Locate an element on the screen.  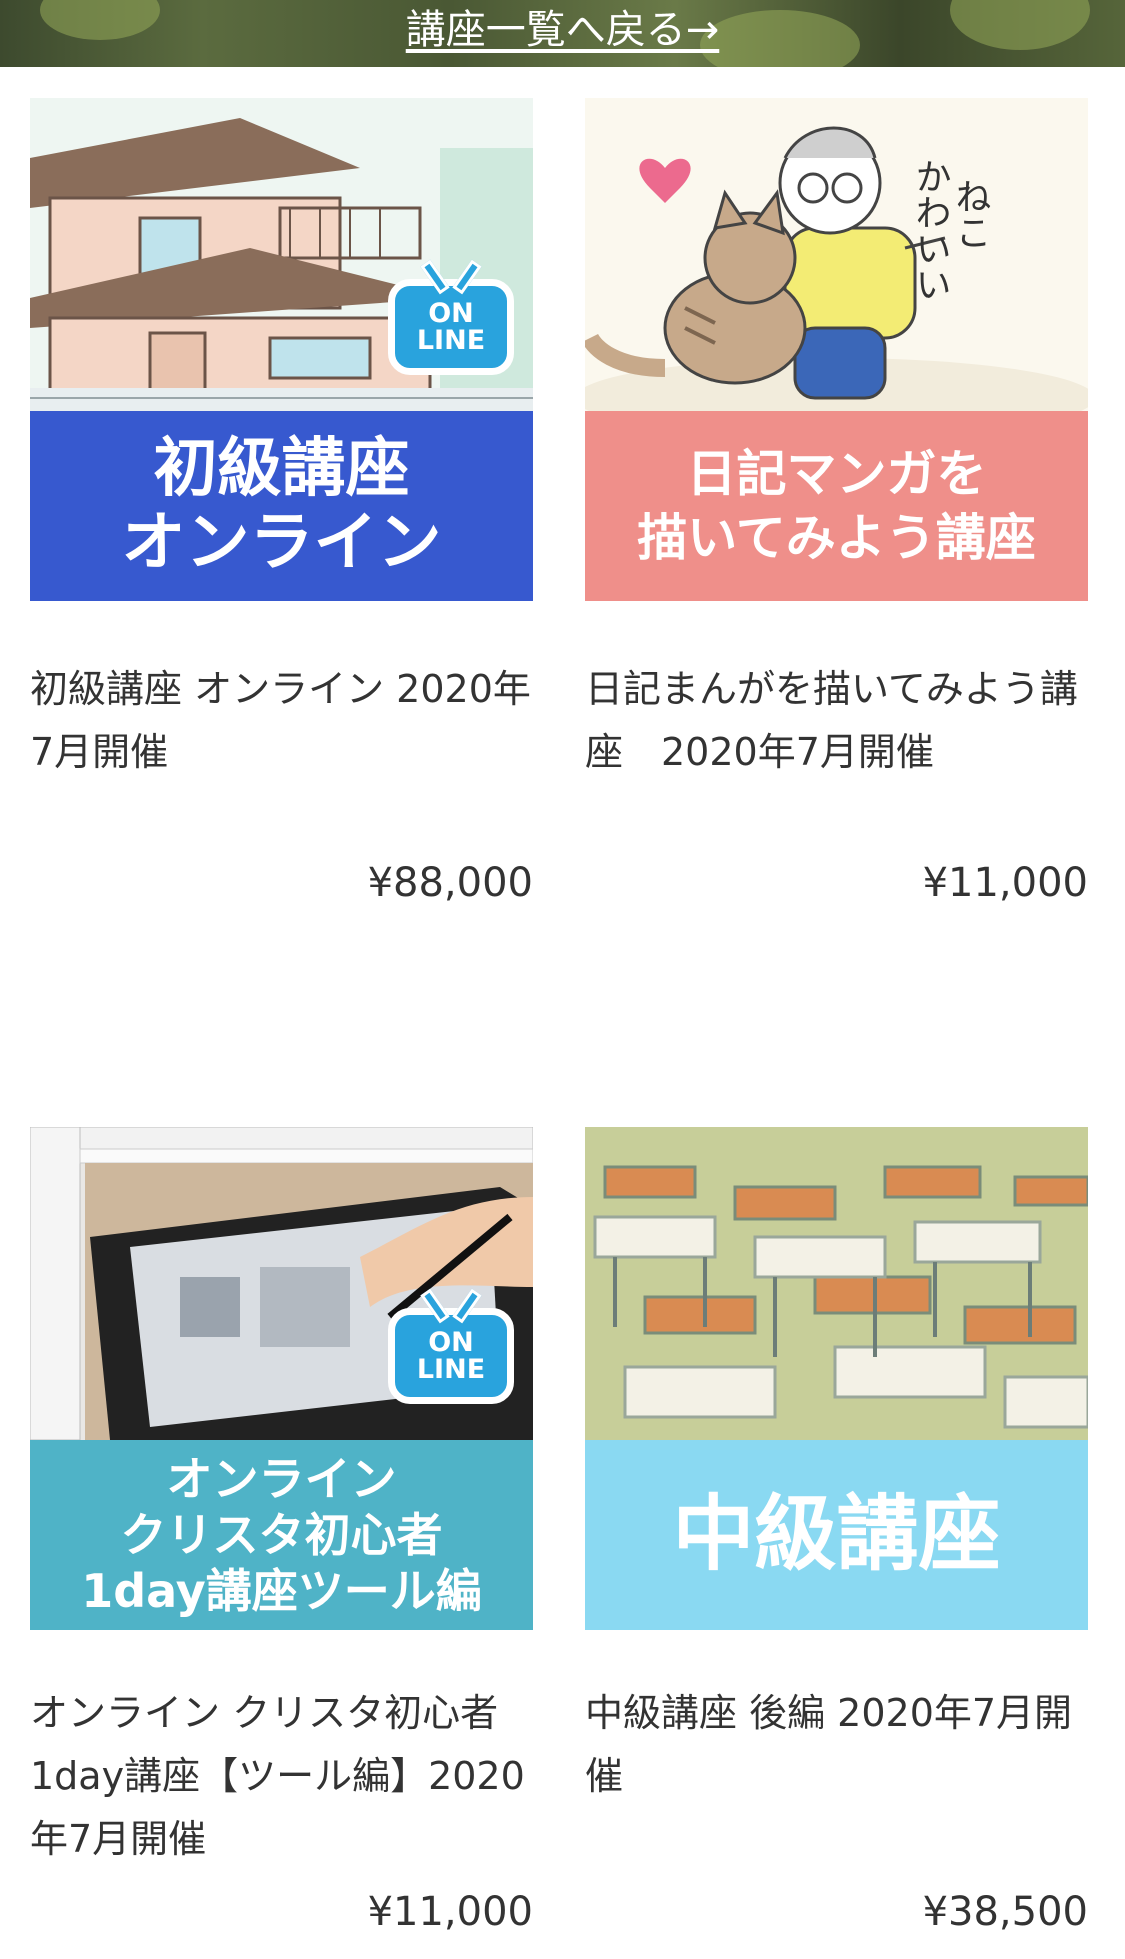
cat-and-person-illustration: ねこ かわいい is located at coordinates (836, 254).